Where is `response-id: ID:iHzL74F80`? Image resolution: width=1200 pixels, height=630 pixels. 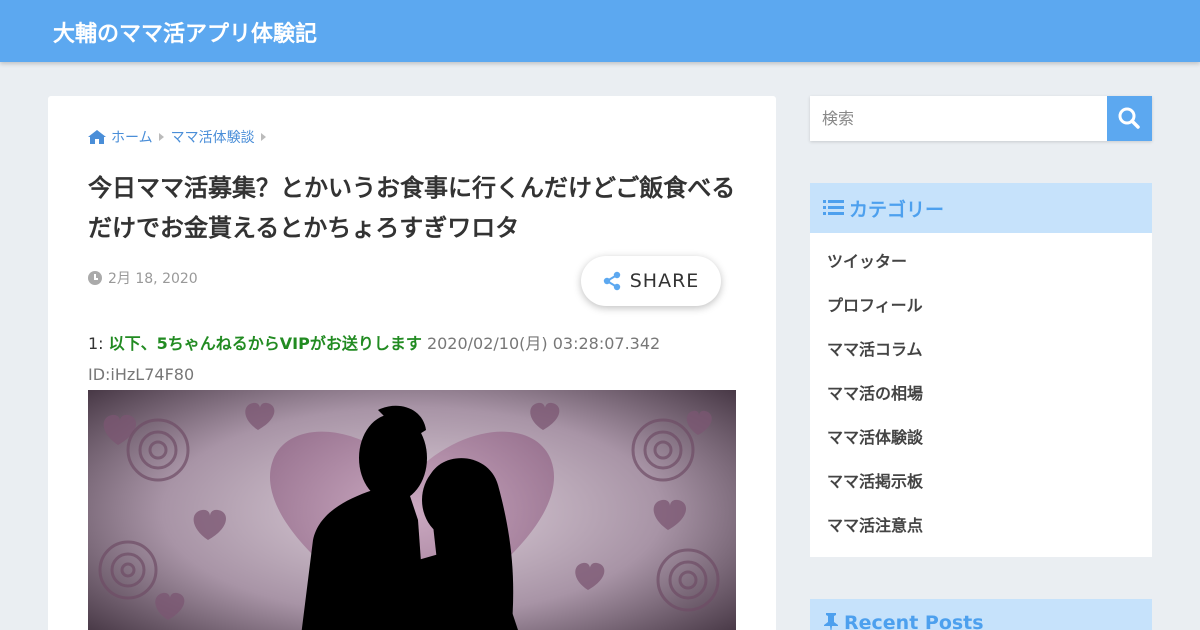
response-id: ID:iHzL74F80 is located at coordinates (141, 374).